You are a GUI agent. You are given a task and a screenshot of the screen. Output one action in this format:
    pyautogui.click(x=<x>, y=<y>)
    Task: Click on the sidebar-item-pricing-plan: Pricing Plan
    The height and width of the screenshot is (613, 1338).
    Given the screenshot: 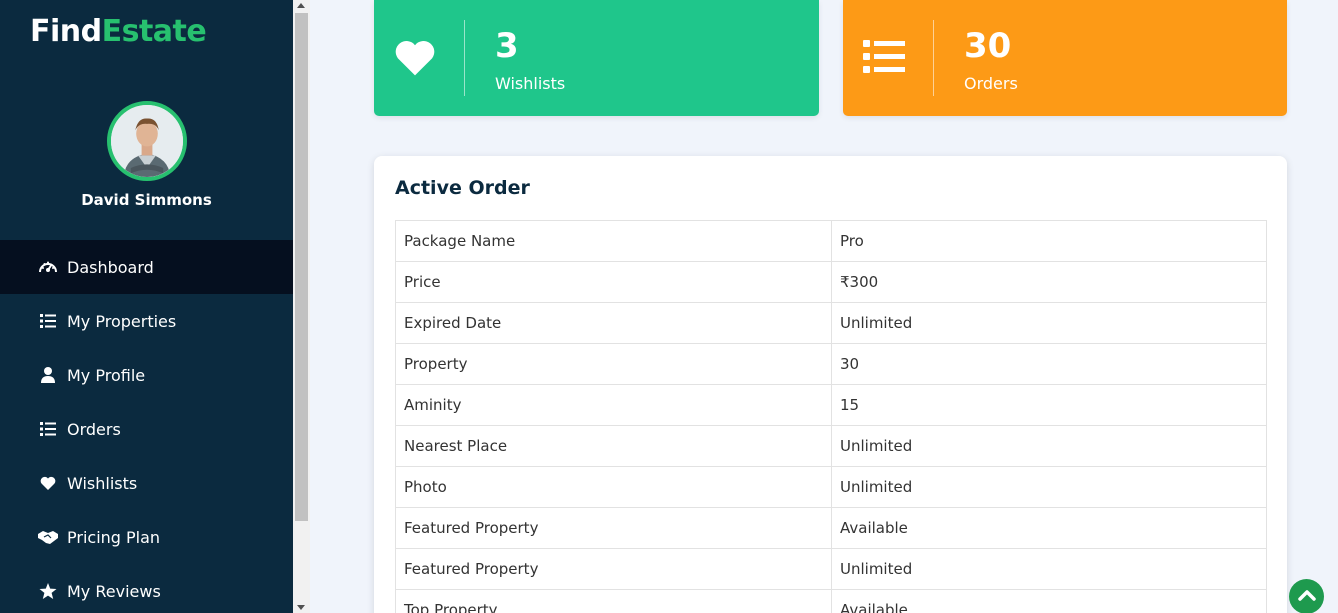 What is the action you would take?
    pyautogui.click(x=146, y=537)
    